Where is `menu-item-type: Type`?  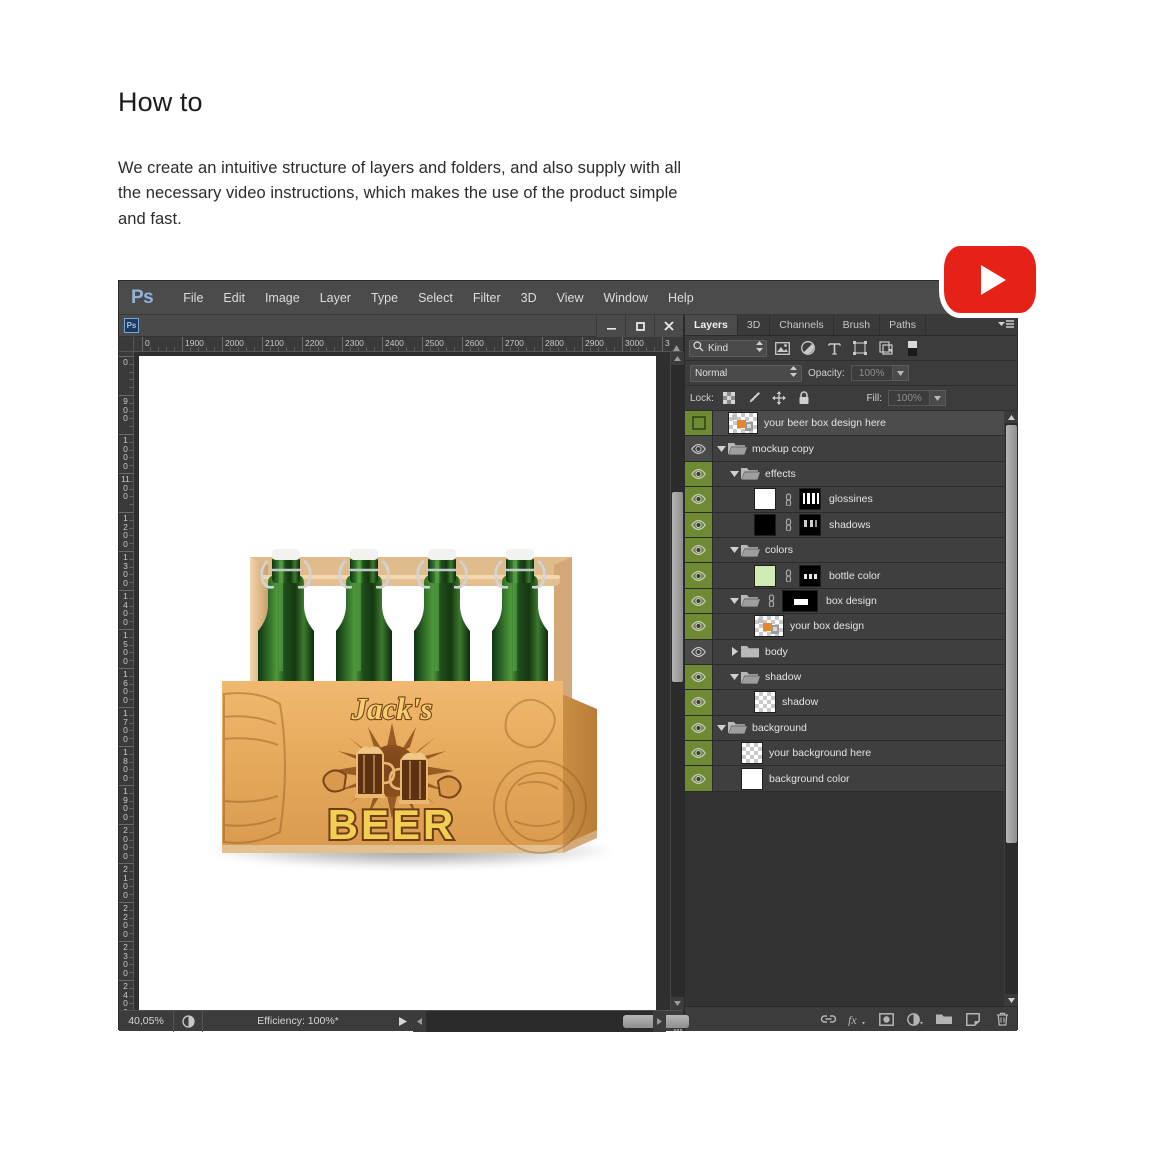 menu-item-type: Type is located at coordinates (384, 298).